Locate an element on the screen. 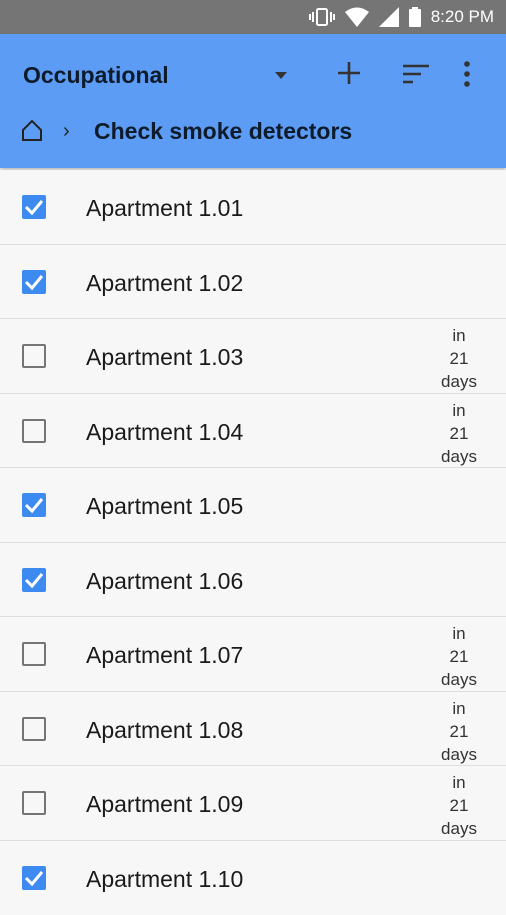  item-label: Apartment 1.02 is located at coordinates (164, 283).